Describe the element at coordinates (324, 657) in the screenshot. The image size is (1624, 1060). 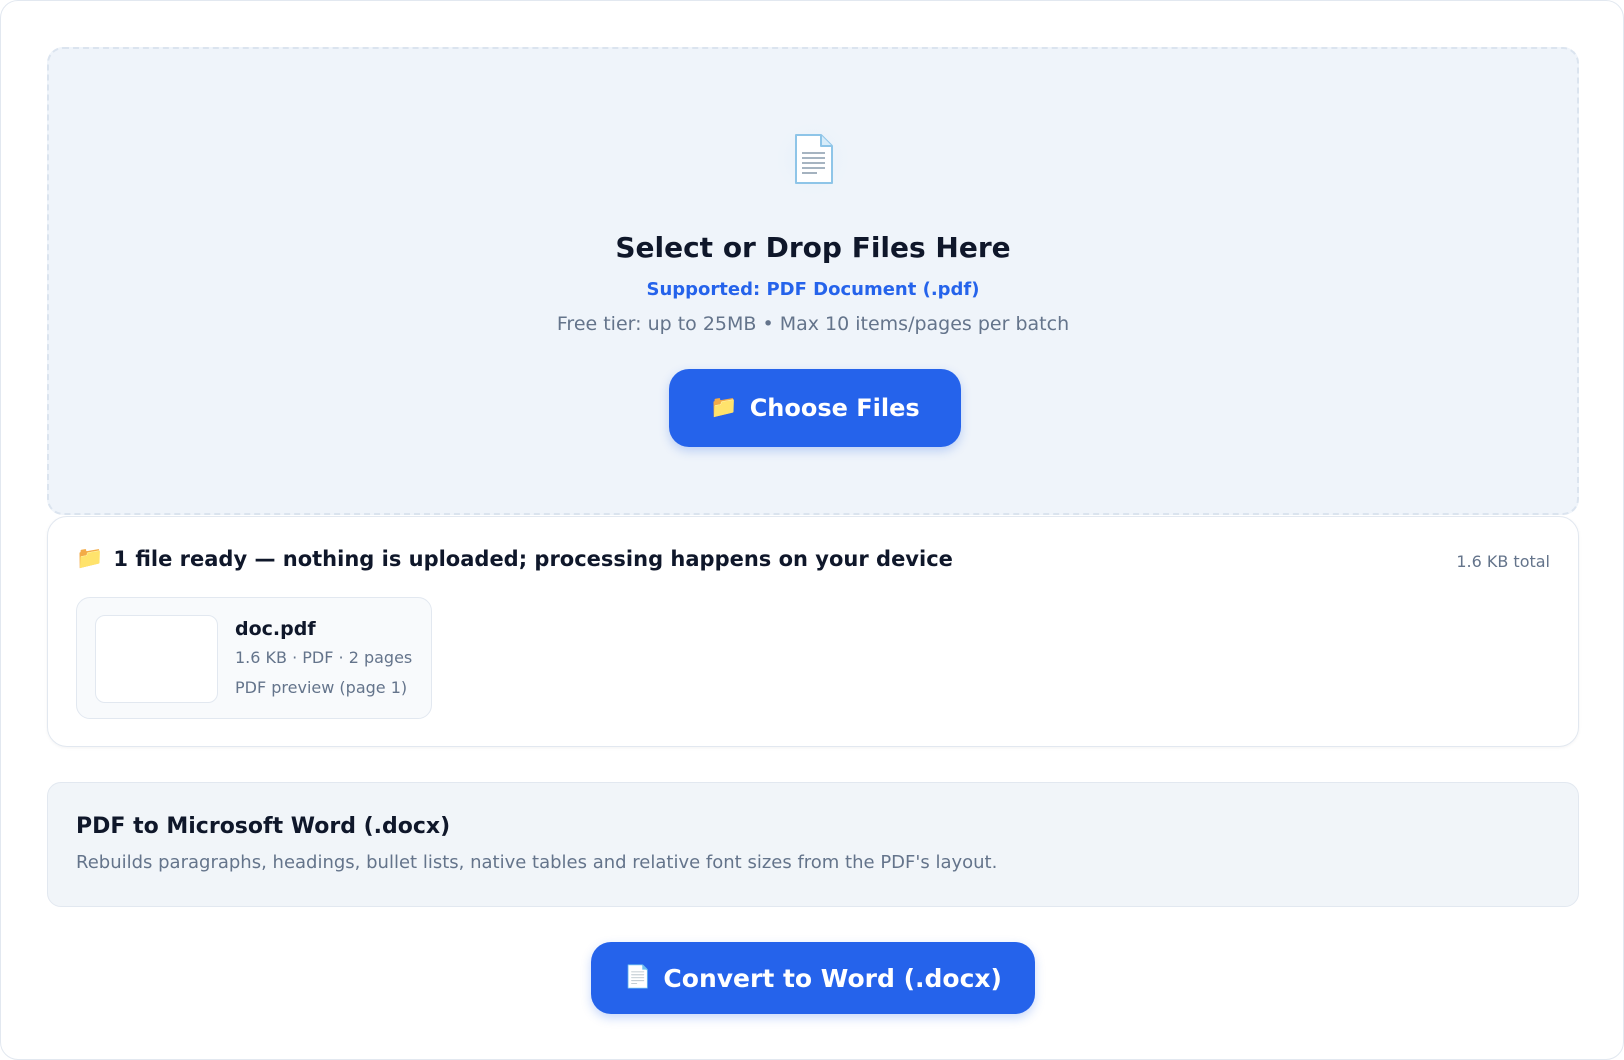
I see `file-meta: 1.6 KB · PDF · 2 pages` at that location.